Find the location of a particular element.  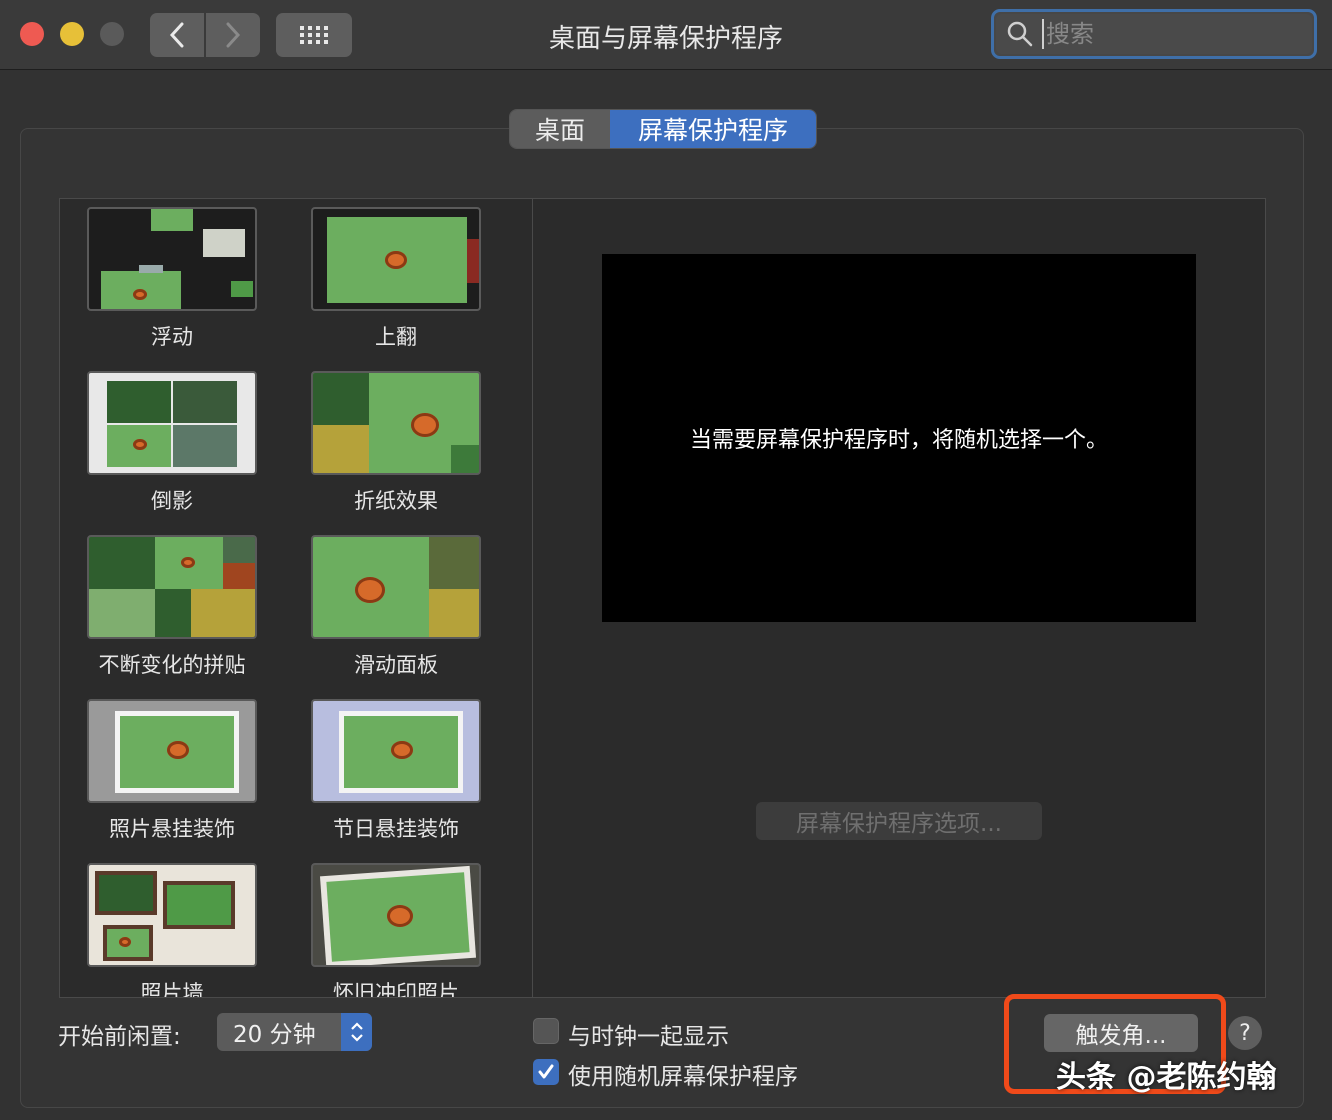

screen-saver-item-reflections: 倒影 is located at coordinates (172, 443).